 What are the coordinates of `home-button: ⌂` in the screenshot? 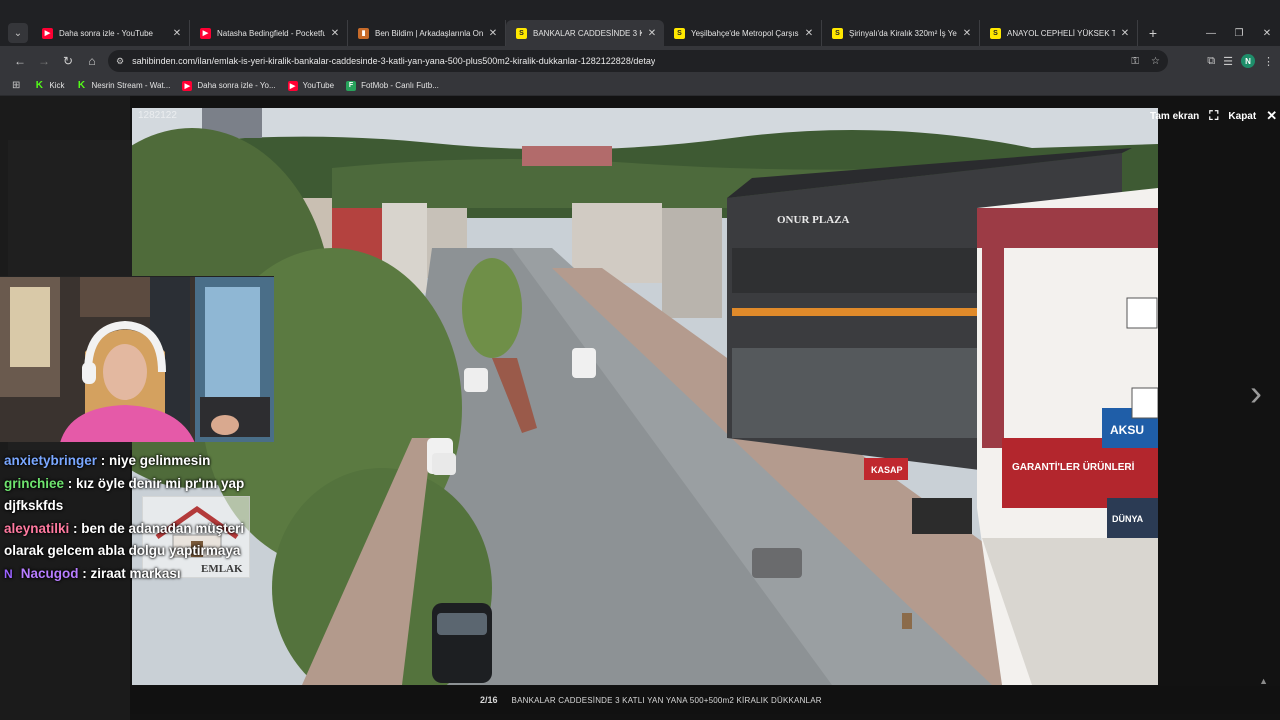 It's located at (92, 61).